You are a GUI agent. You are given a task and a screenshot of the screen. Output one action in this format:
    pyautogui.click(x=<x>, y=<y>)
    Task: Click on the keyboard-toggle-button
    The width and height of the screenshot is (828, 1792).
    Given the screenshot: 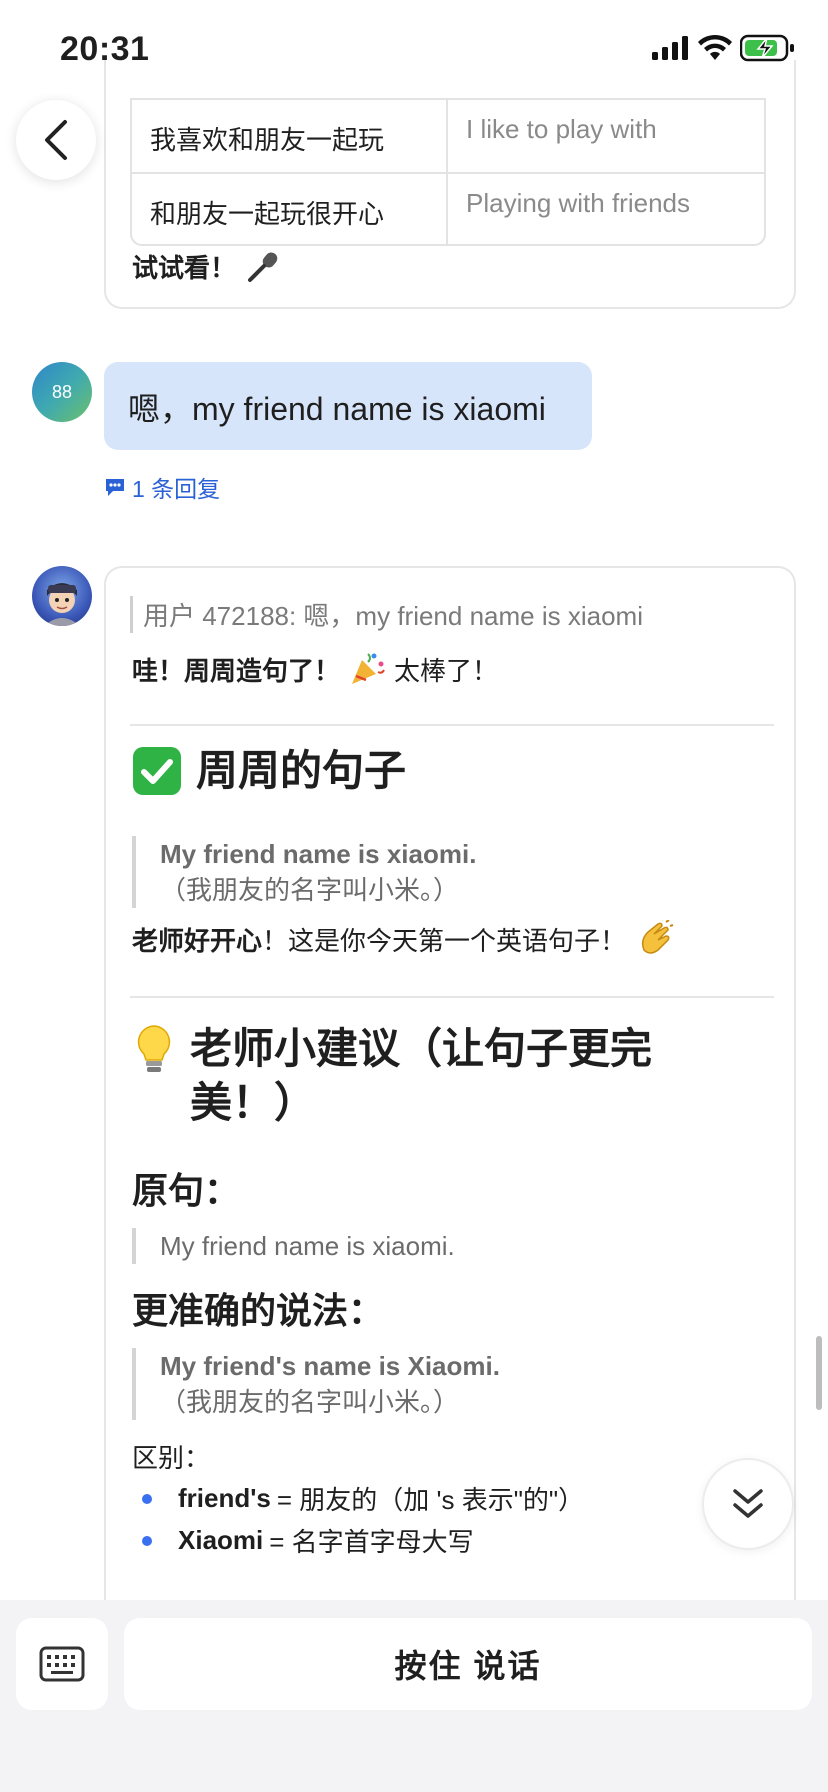 What is the action you would take?
    pyautogui.click(x=62, y=1664)
    